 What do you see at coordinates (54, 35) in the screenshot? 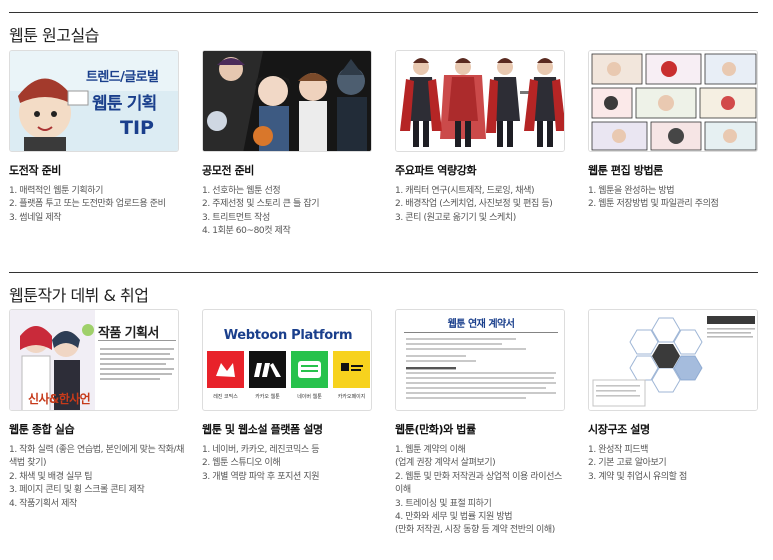
I see `section-title: 웹툰 원고실습` at bounding box center [54, 35].